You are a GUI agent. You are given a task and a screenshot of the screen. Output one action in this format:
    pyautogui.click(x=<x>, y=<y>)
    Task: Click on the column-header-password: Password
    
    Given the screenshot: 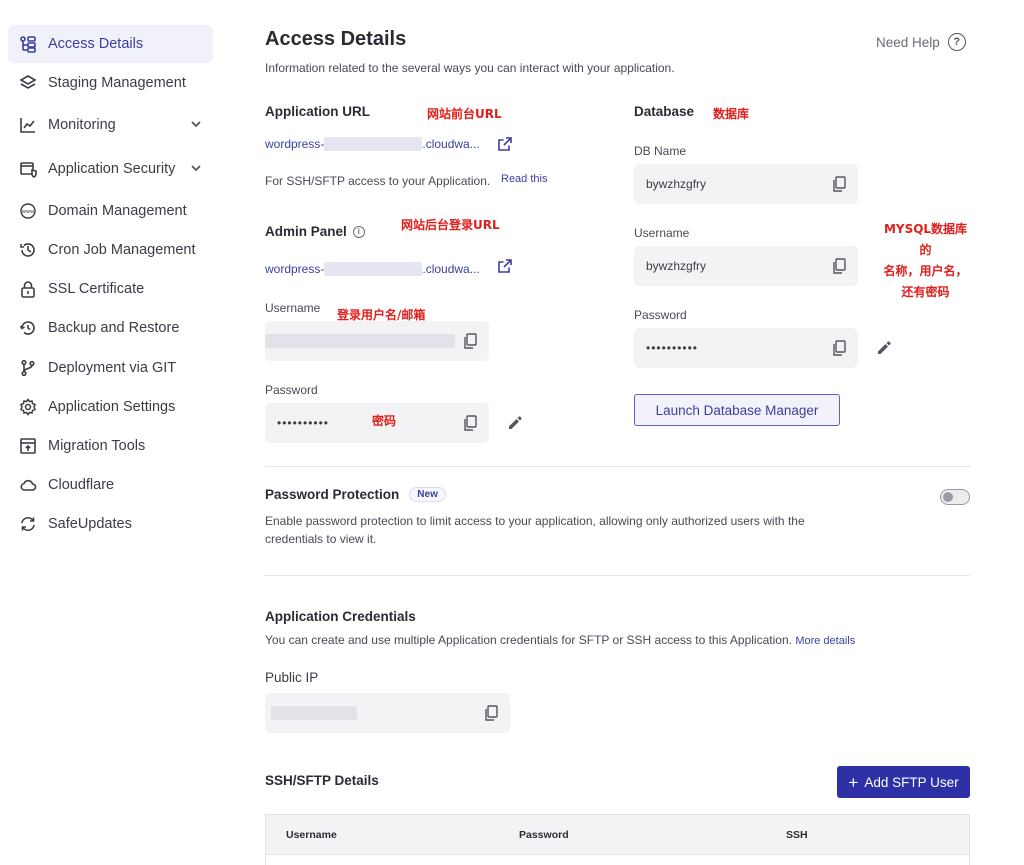 What is the action you would take?
    pyautogui.click(x=544, y=835)
    